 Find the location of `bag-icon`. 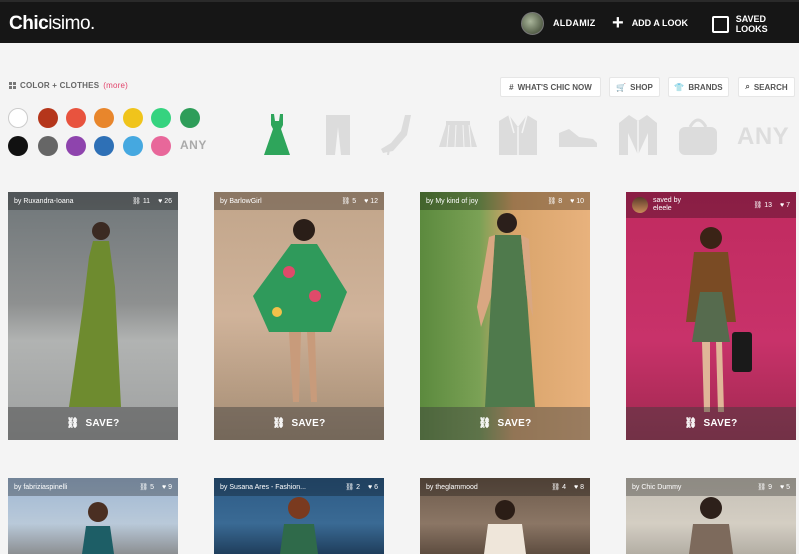

bag-icon is located at coordinates (698, 135).